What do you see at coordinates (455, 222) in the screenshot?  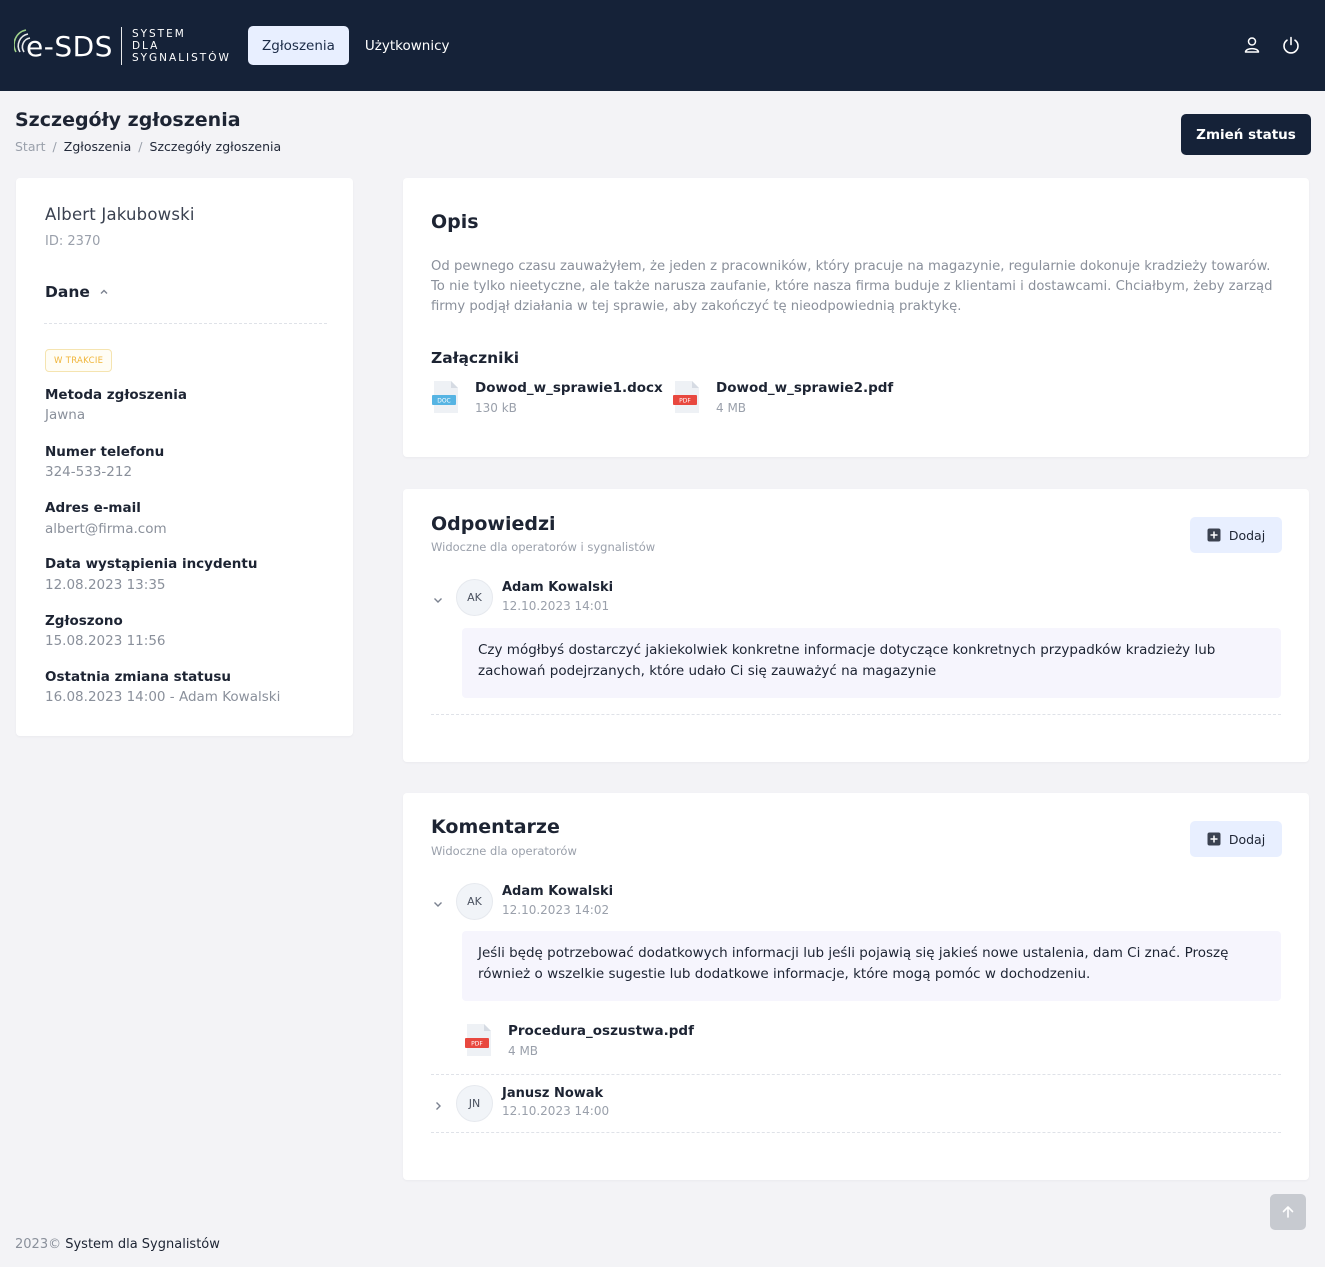 I see `description-title: Opis` at bounding box center [455, 222].